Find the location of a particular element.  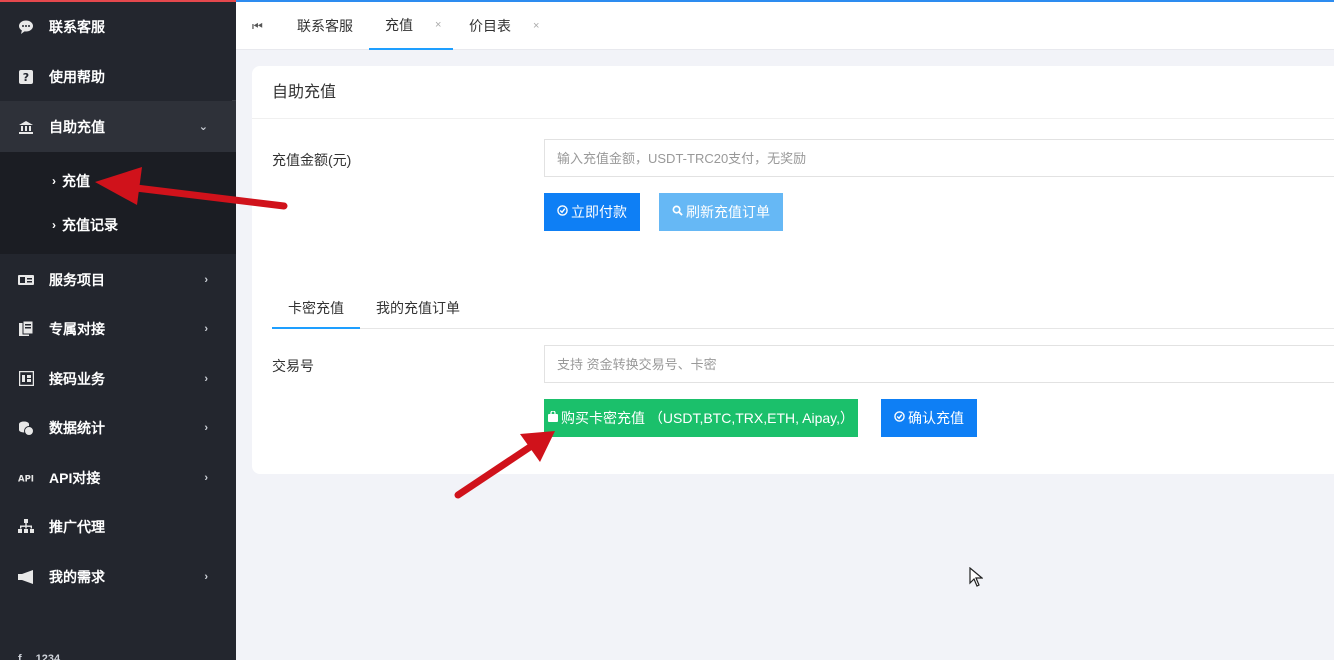

refresh-orders-button: 刷新充值订单 is located at coordinates (721, 212).